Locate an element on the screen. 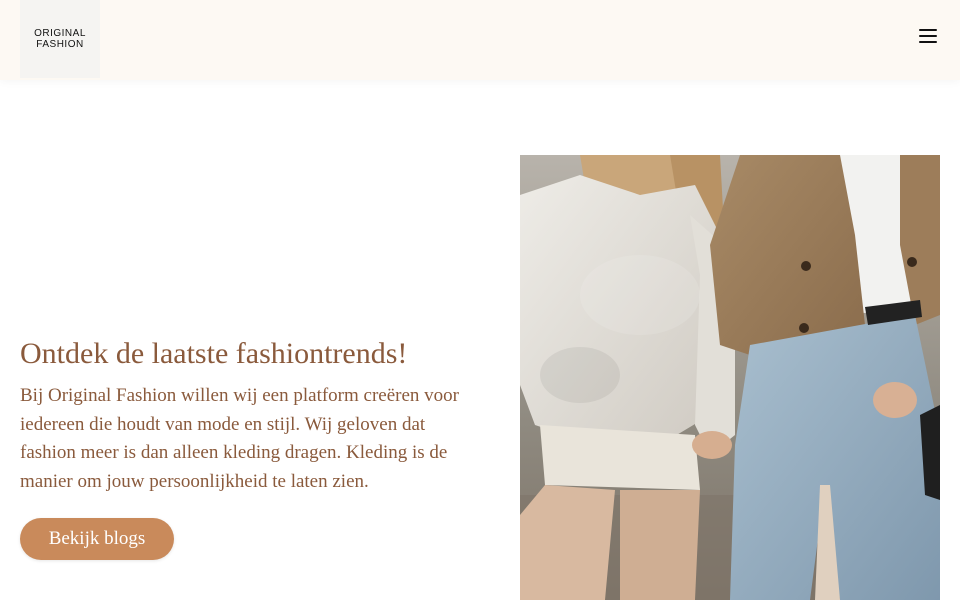  logo: ORIGINAL FASHION is located at coordinates (60, 39).